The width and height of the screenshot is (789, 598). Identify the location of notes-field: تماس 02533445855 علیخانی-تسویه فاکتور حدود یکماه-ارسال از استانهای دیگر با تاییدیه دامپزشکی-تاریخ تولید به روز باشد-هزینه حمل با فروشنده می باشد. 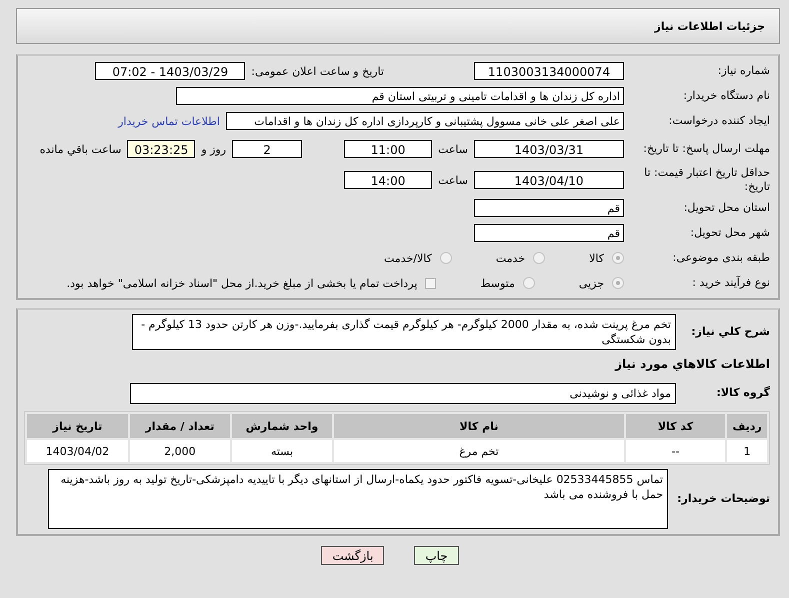
(358, 499).